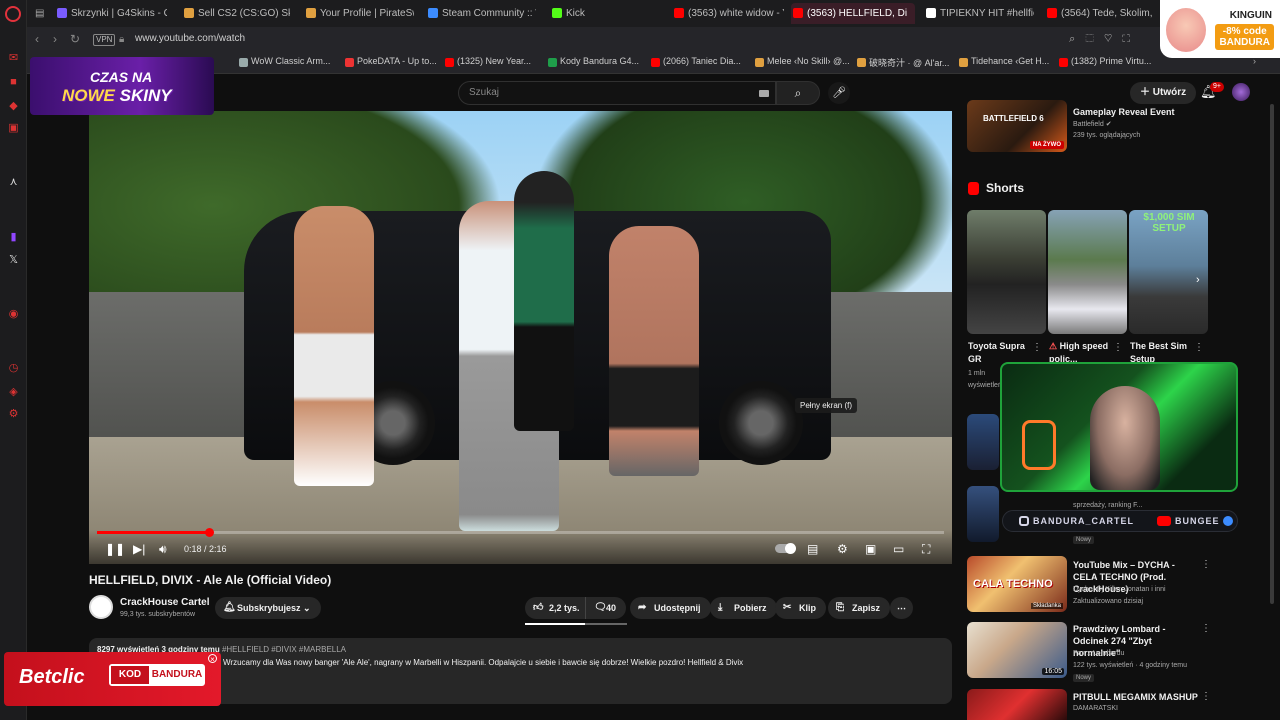 The width and height of the screenshot is (1280, 720). Describe the element at coordinates (1017, 126) in the screenshot. I see `video-thumbnail: BATTLEFIELD 6 NA ŻYWO` at that location.